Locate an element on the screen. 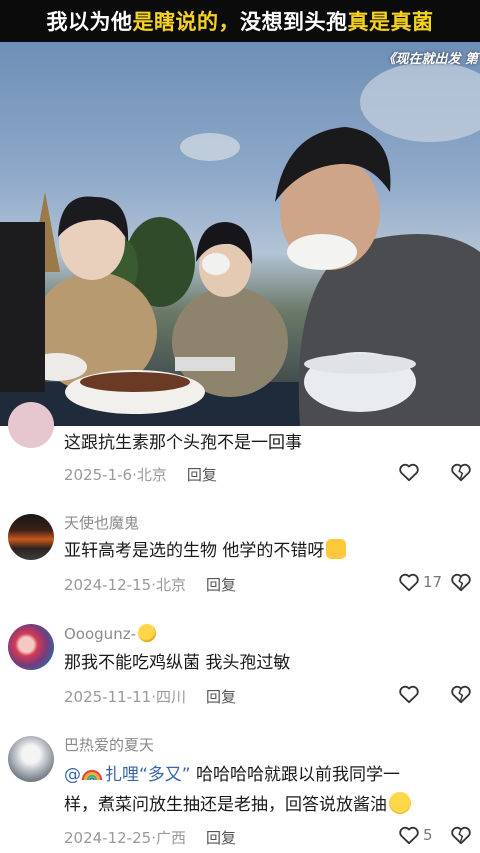 This screenshot has height=853, width=480. comment-date: 2025-11-11 is located at coordinates (108, 697).